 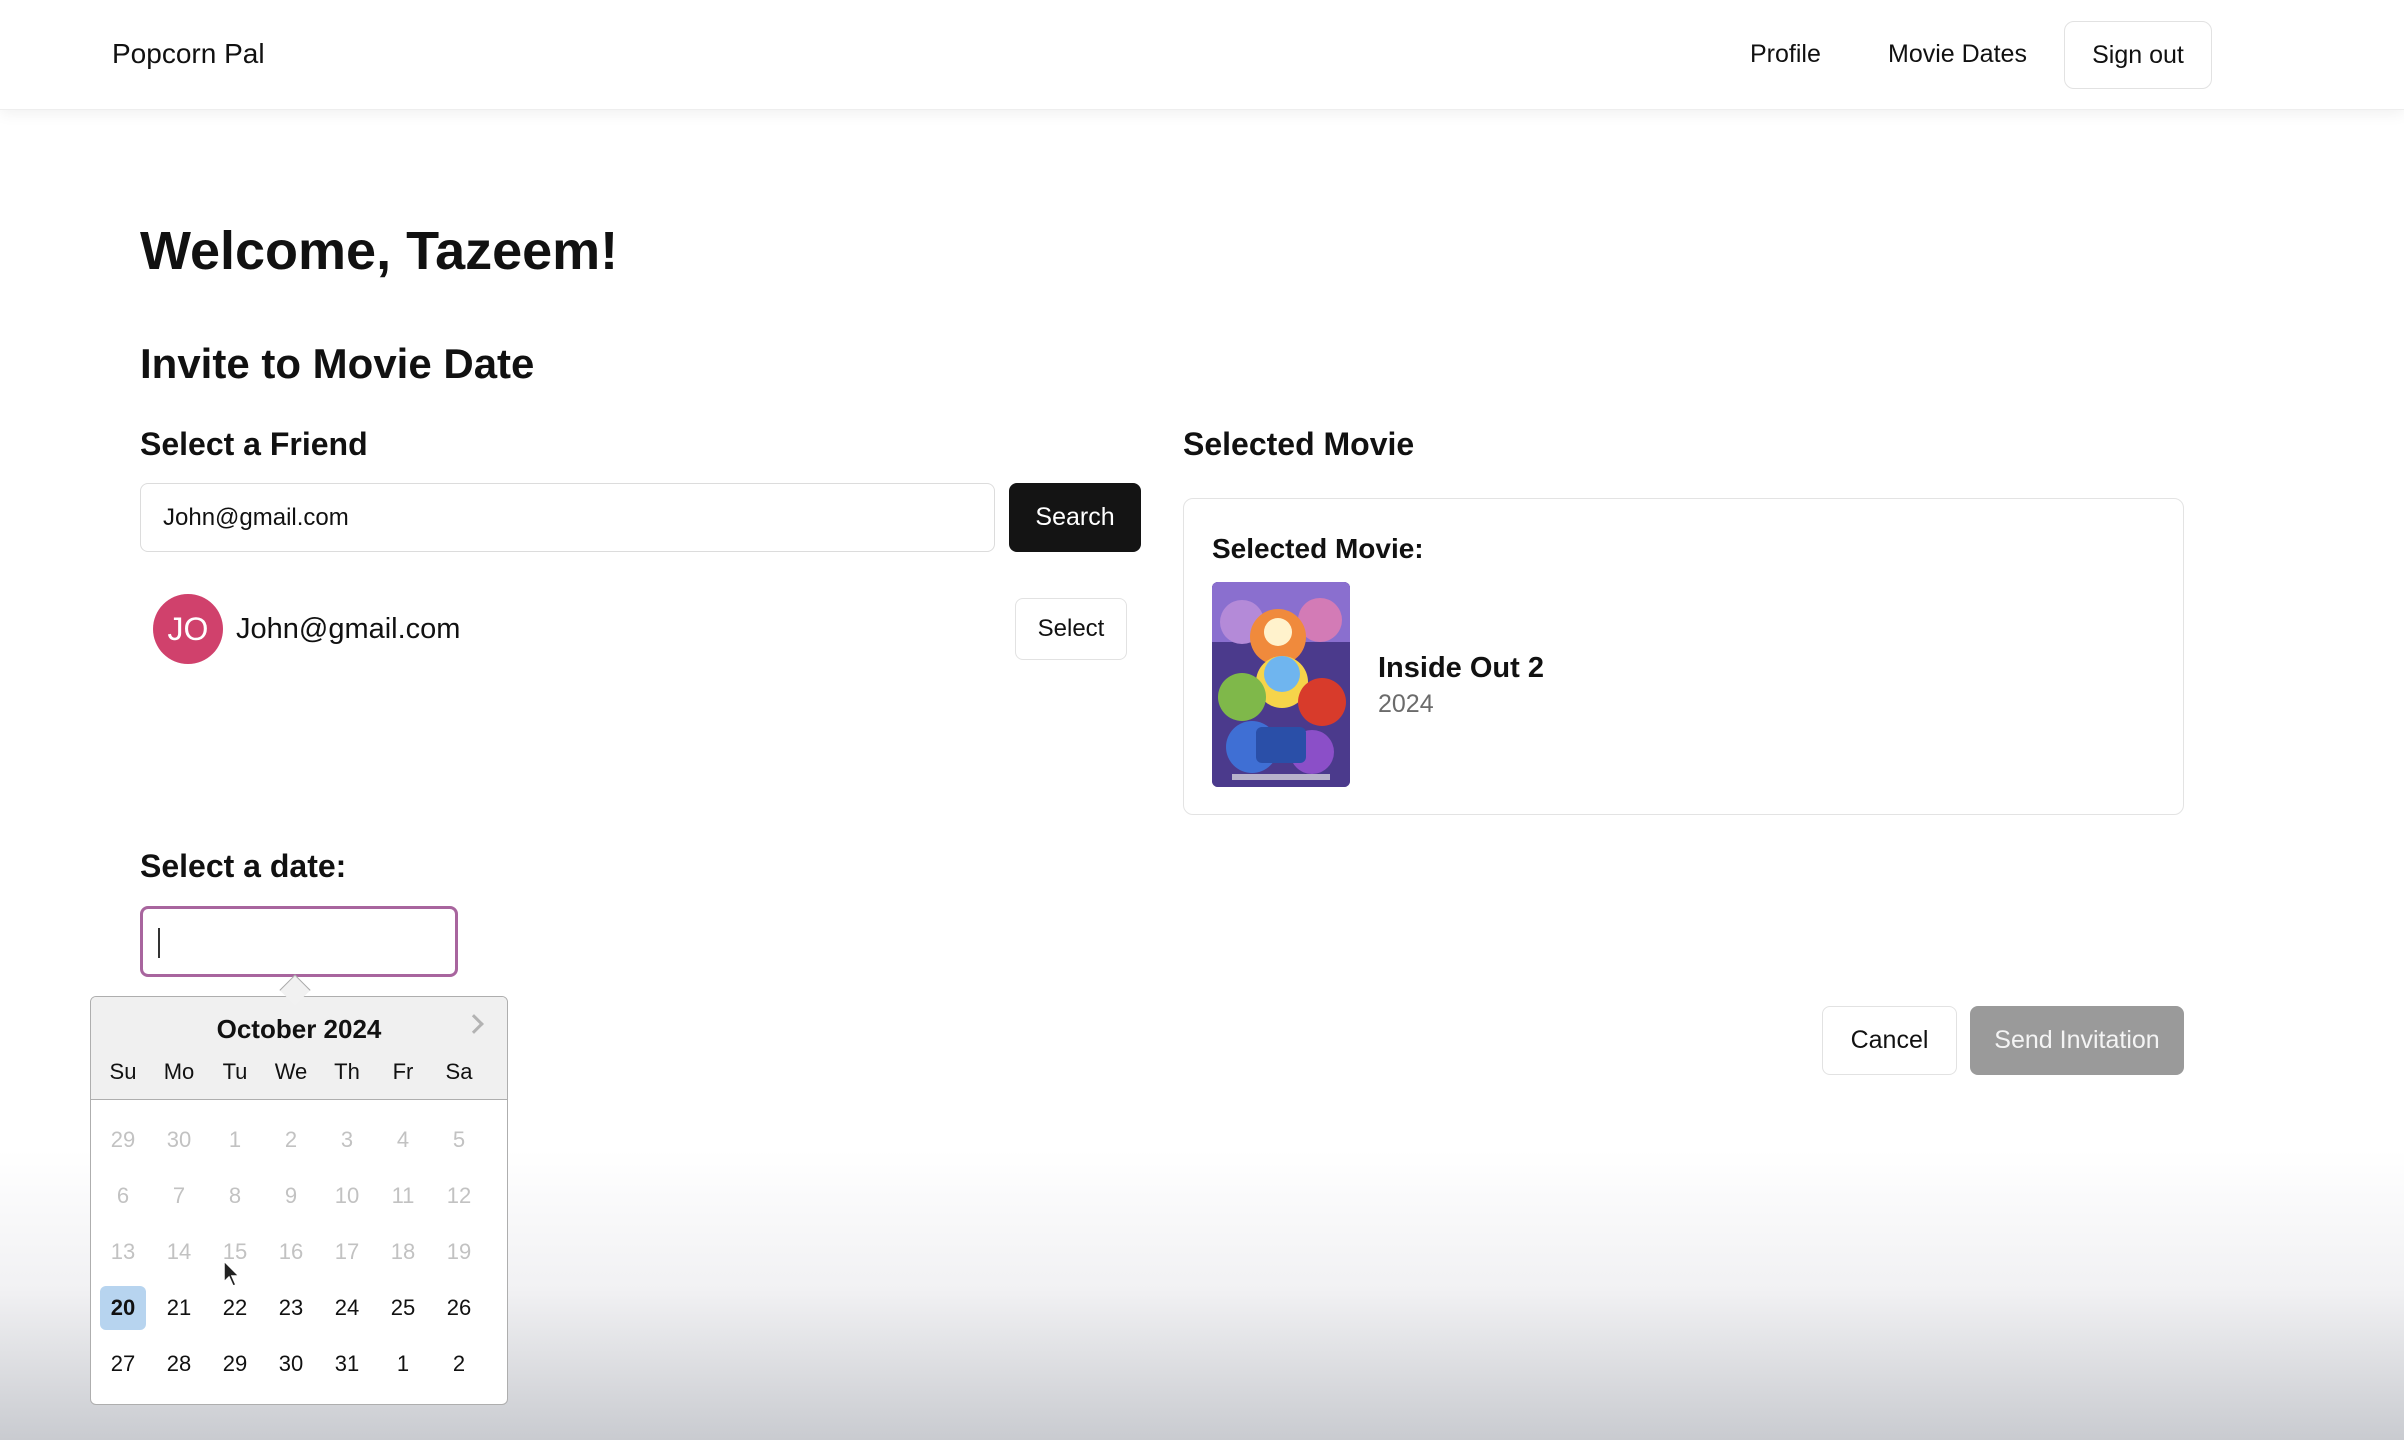 I want to click on mouse-cursor-icon, so click(x=232, y=1273).